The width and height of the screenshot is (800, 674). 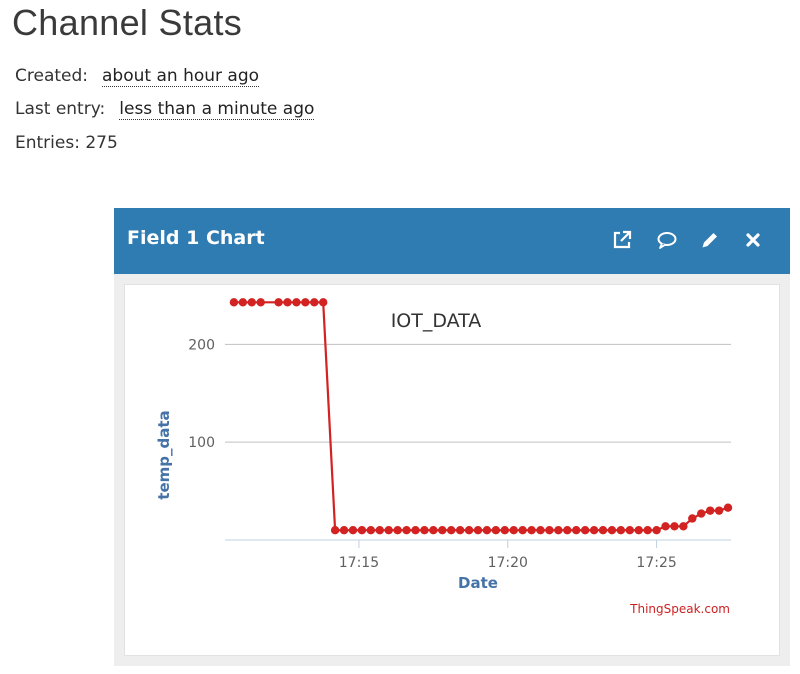 What do you see at coordinates (66, 143) in the screenshot?
I see `entries-stat: Entries: 275` at bounding box center [66, 143].